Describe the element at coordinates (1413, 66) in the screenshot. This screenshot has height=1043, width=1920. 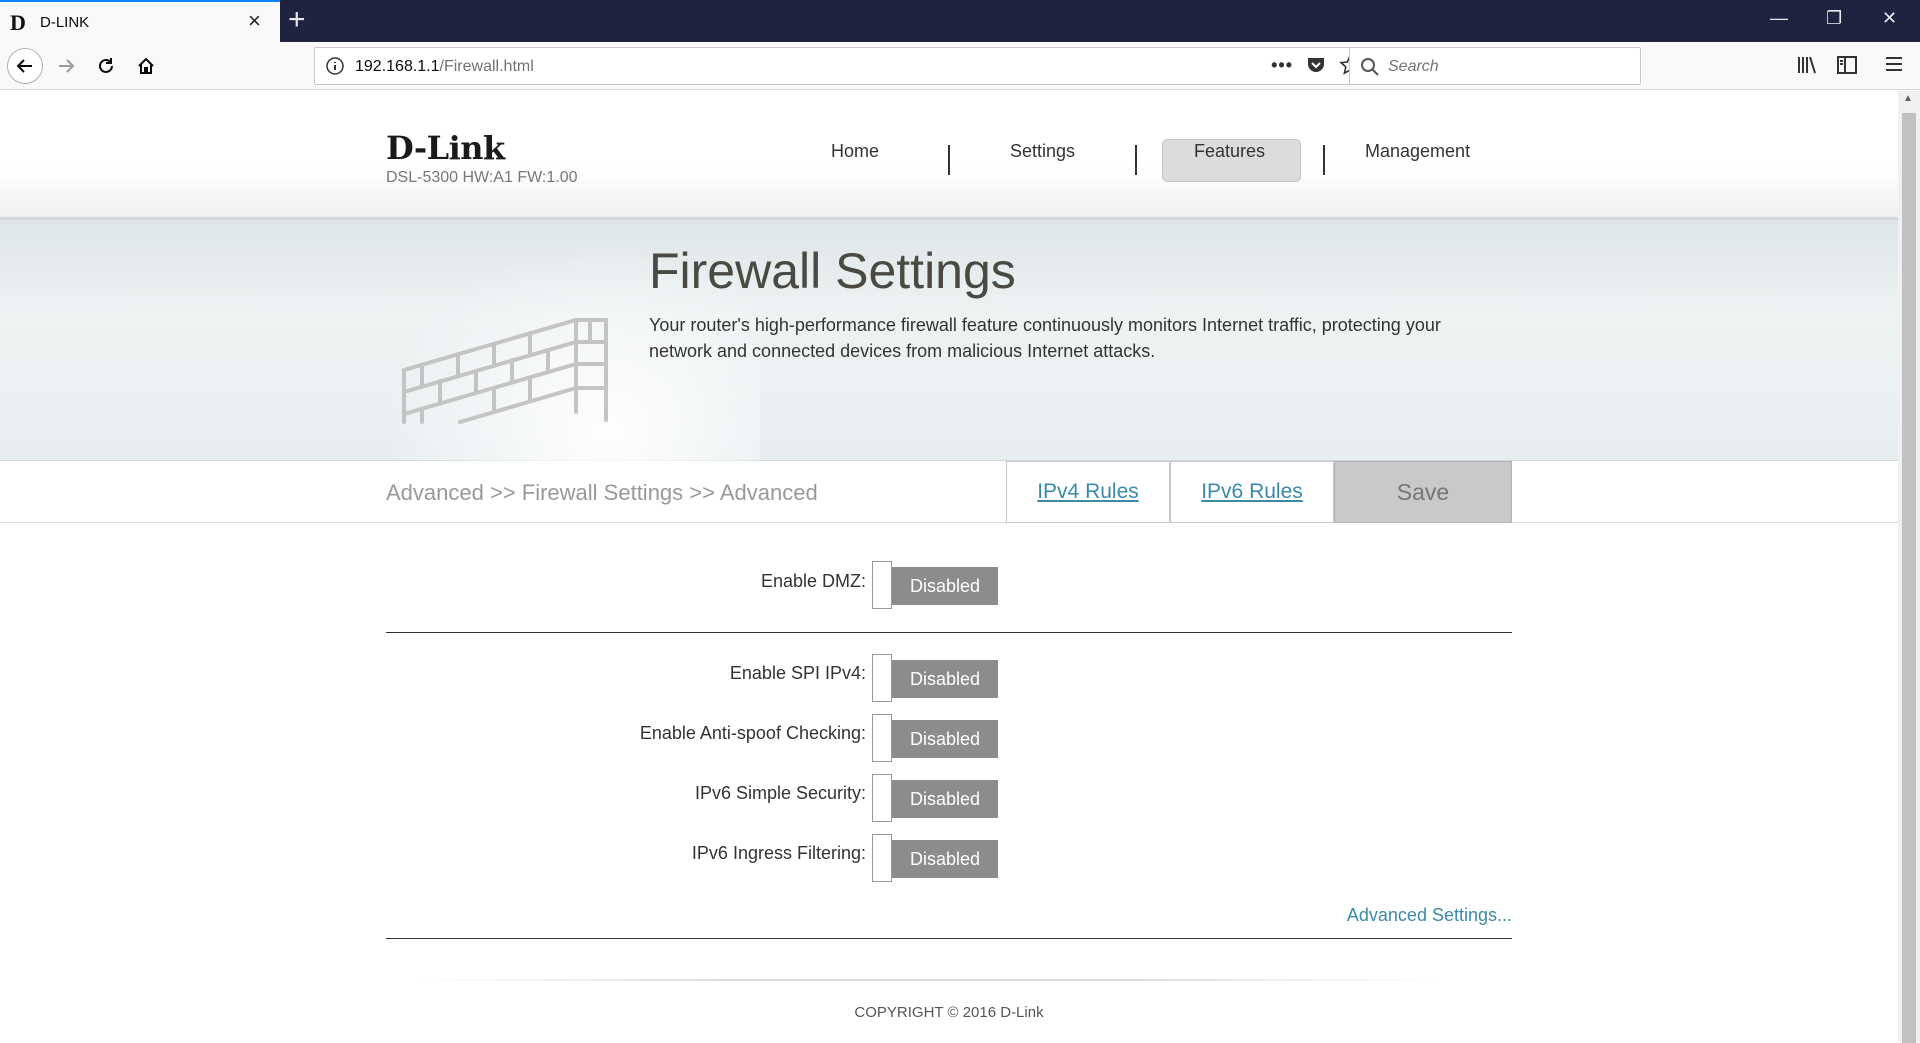
I see `search-placeholder: Search` at that location.